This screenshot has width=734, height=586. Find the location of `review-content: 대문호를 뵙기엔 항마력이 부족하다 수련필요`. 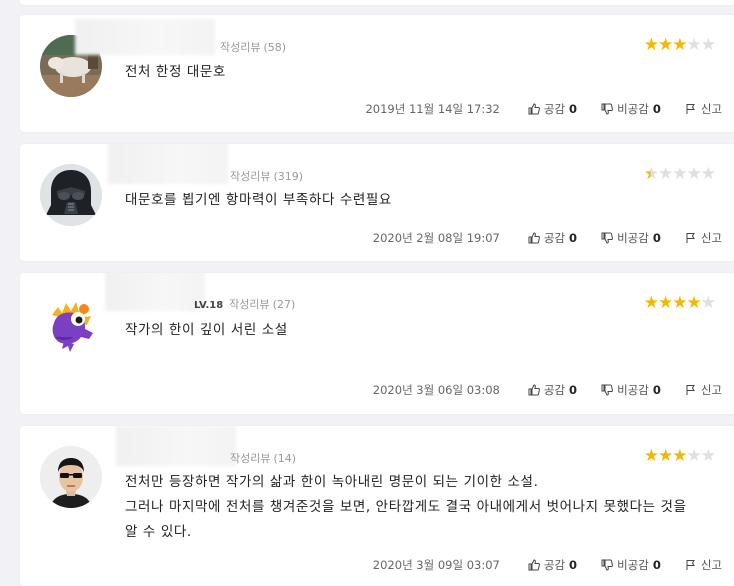

review-content: 대문호를 뵙기엔 항마력이 부족하다 수련필요 is located at coordinates (426, 200).